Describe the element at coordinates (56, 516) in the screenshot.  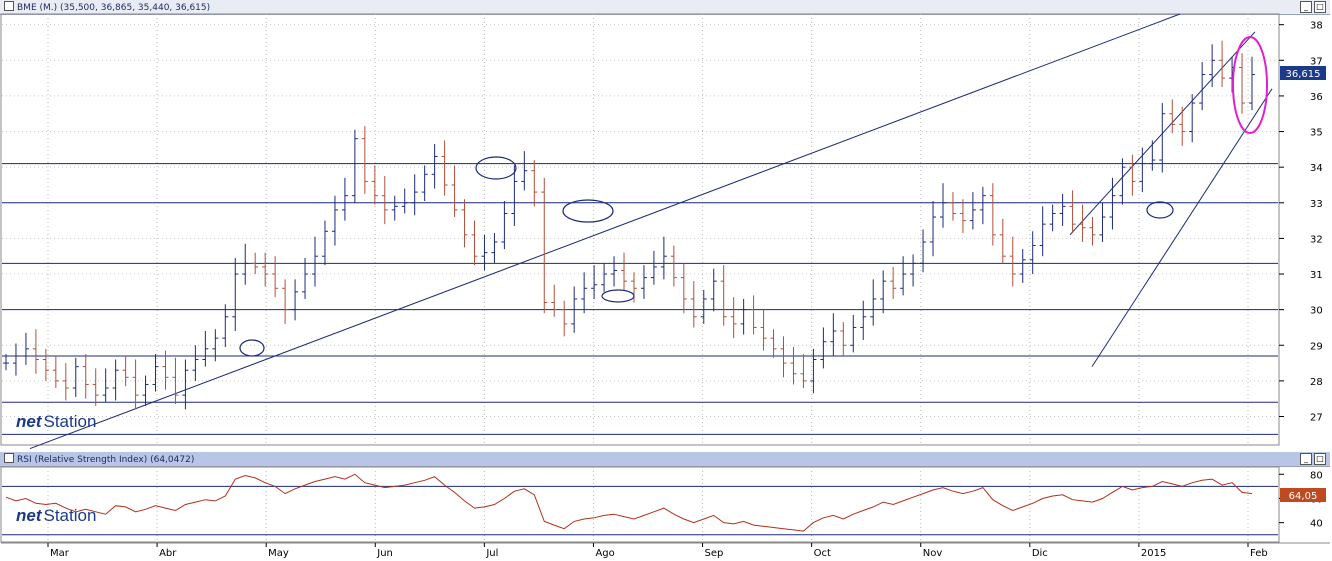
I see `rsi-netstation-logo: net Station` at that location.